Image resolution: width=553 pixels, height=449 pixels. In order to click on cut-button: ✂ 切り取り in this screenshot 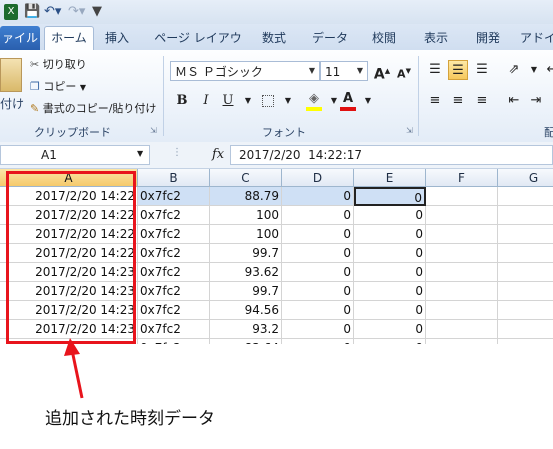, I will do `click(58, 65)`.